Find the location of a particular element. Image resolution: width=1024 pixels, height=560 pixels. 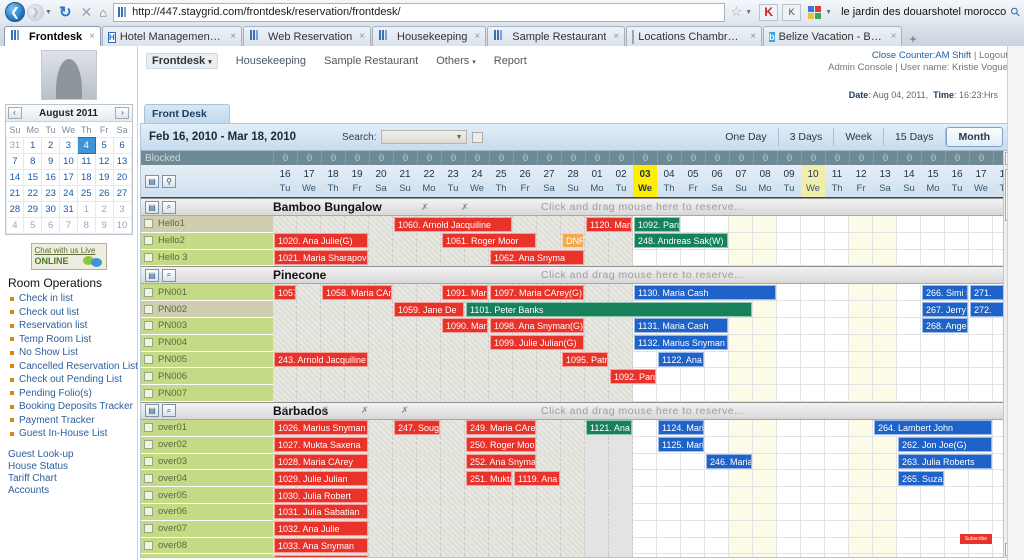

tab-close-icon: × is located at coordinates (477, 36).